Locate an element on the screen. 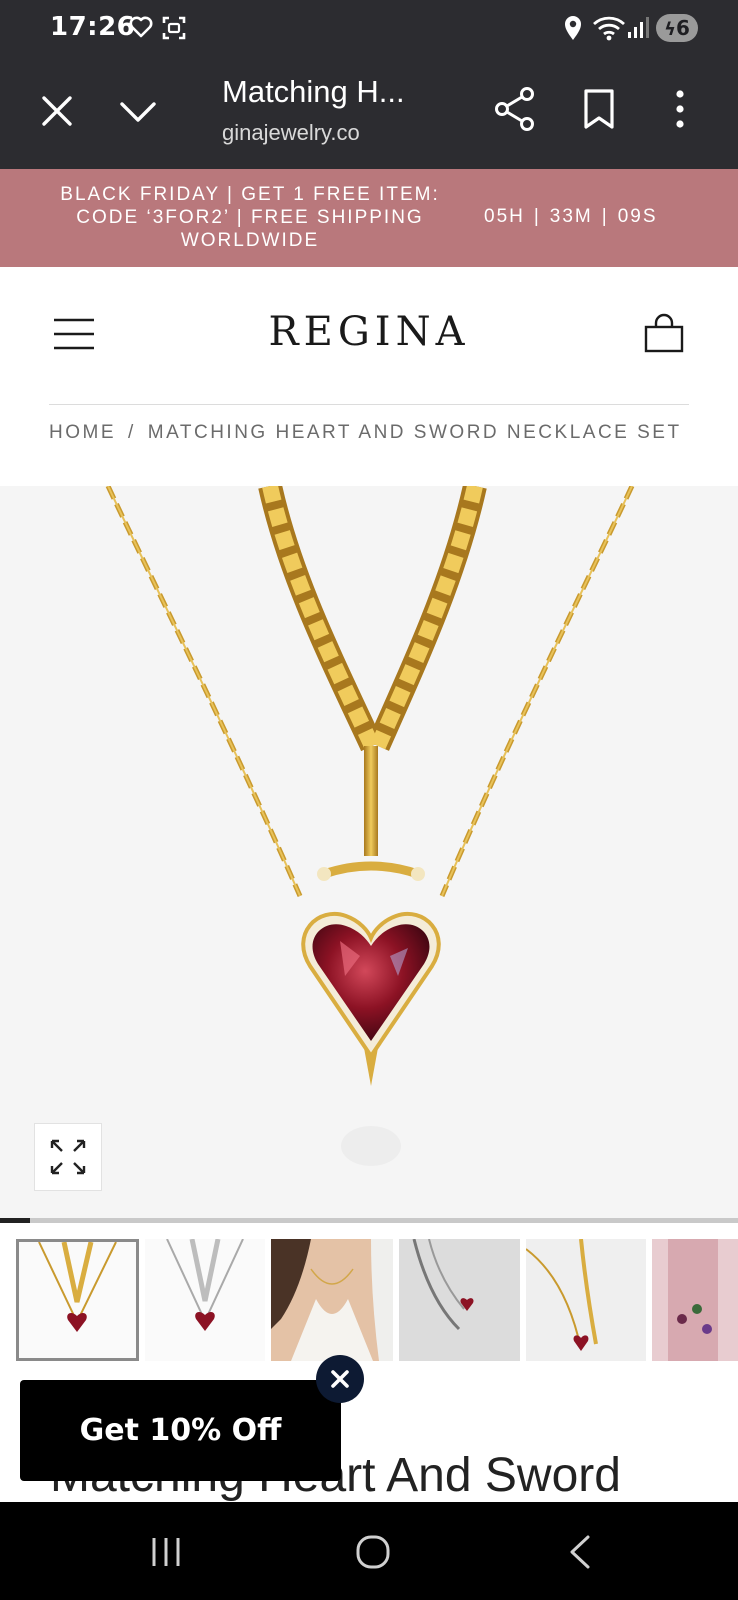 The height and width of the screenshot is (1600, 738). thumbnail-silver-necklace-set is located at coordinates (205, 1300).